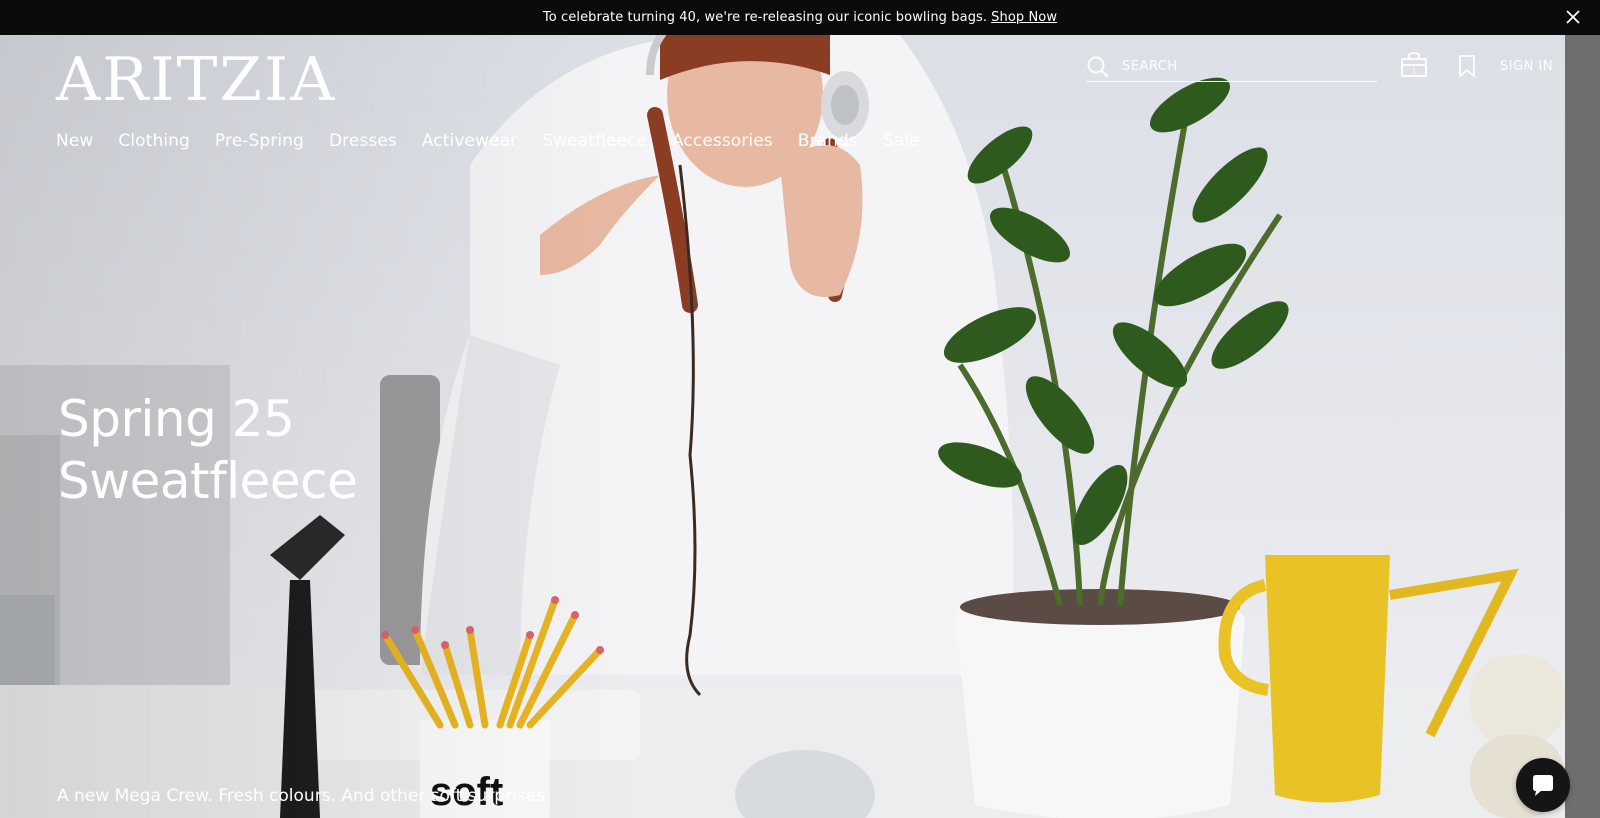 This screenshot has width=1600, height=818. Describe the element at coordinates (1098, 67) in the screenshot. I see `search-icon` at that location.